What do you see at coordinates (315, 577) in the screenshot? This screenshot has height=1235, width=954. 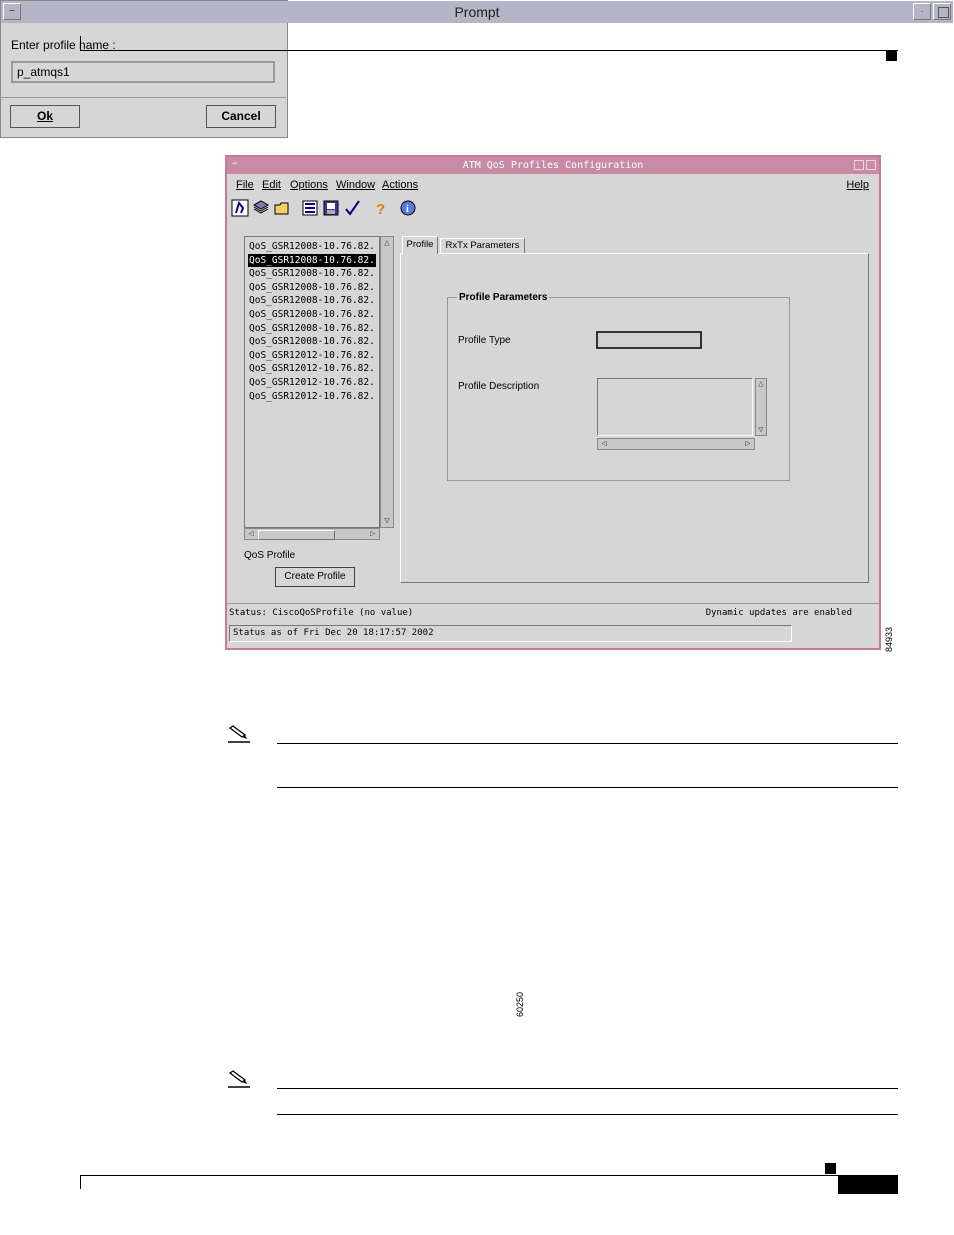 I see `create-profile-button: Create Profile` at bounding box center [315, 577].